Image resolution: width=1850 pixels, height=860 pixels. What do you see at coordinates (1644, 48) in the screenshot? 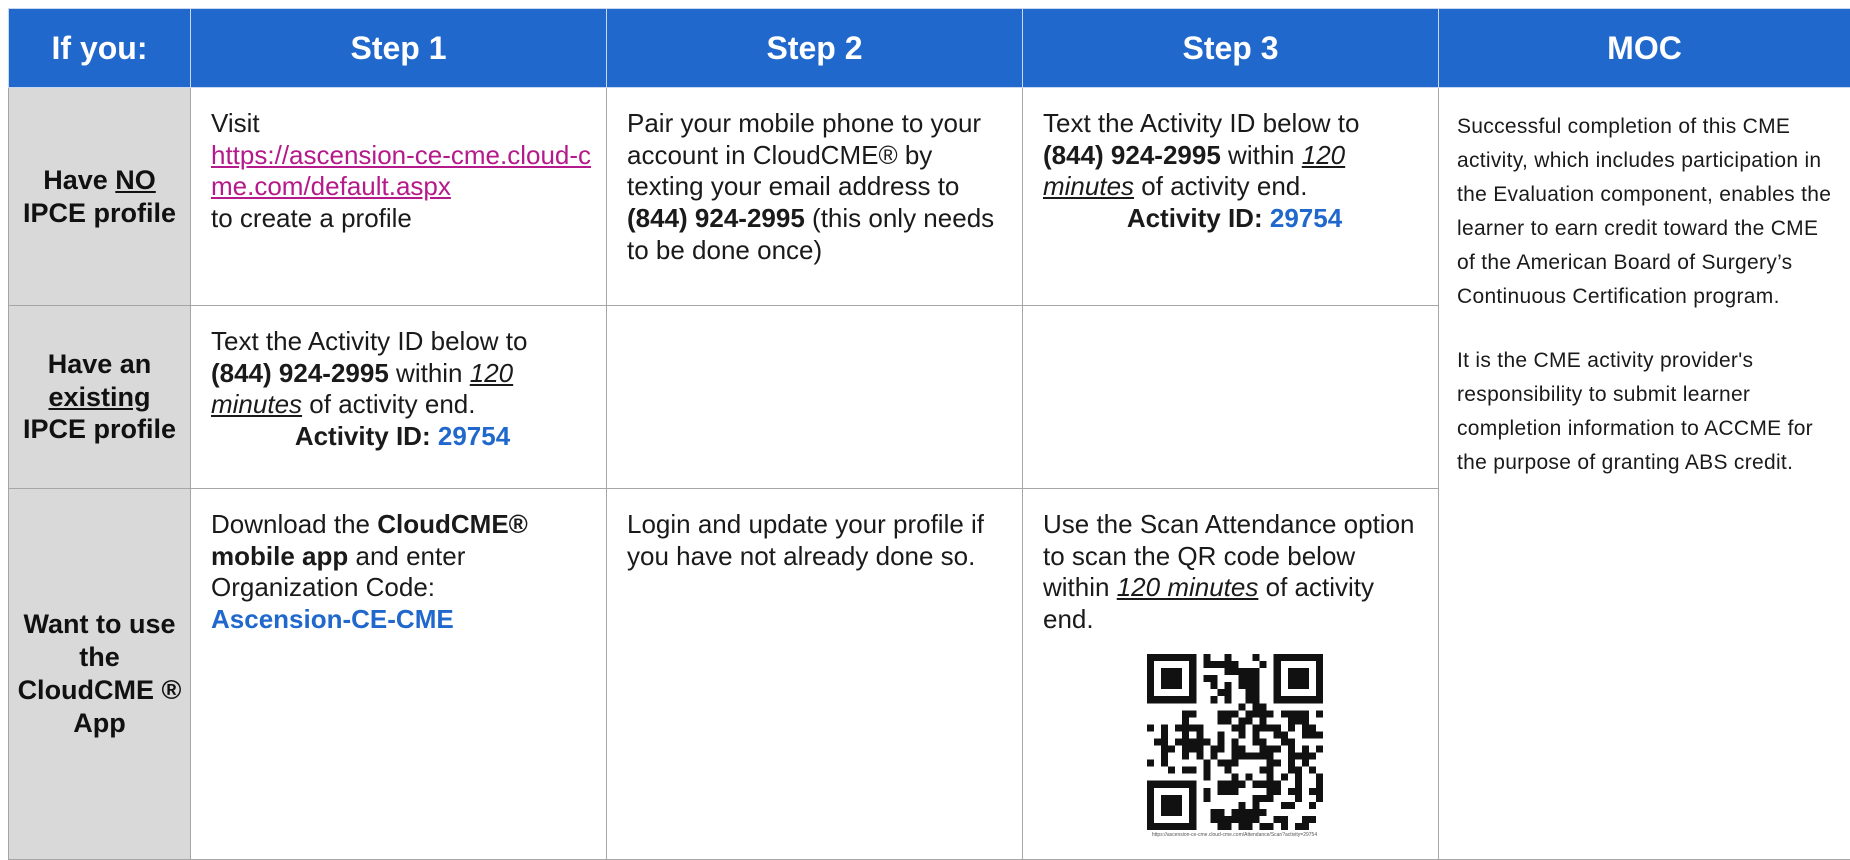
I see `header-moc: MOC` at bounding box center [1644, 48].